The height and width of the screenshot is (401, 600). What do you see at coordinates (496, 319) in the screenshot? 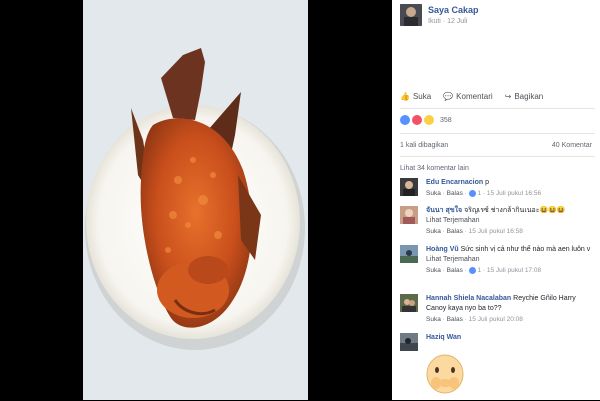
I see `comment-time: 15 Juli pukul 20:08` at bounding box center [496, 319].